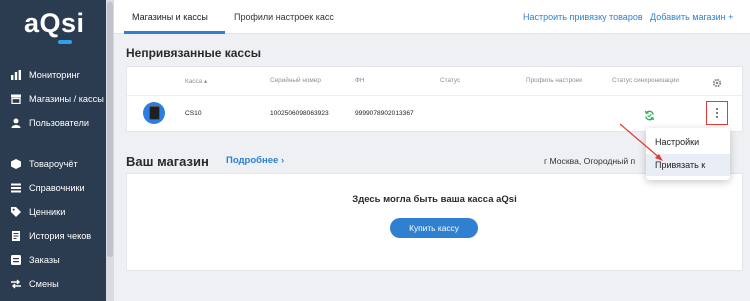 Image resolution: width=750 pixels, height=301 pixels. Describe the element at coordinates (590, 161) in the screenshot. I see `store-address: г Москва, Огородный п` at that location.